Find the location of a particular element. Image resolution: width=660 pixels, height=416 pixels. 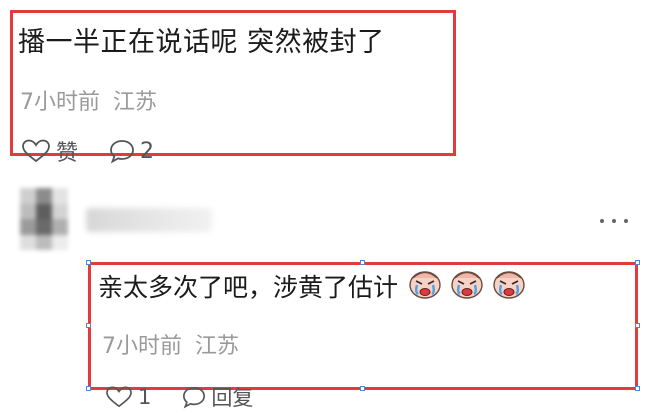

emoji-group is located at coordinates (467, 286).